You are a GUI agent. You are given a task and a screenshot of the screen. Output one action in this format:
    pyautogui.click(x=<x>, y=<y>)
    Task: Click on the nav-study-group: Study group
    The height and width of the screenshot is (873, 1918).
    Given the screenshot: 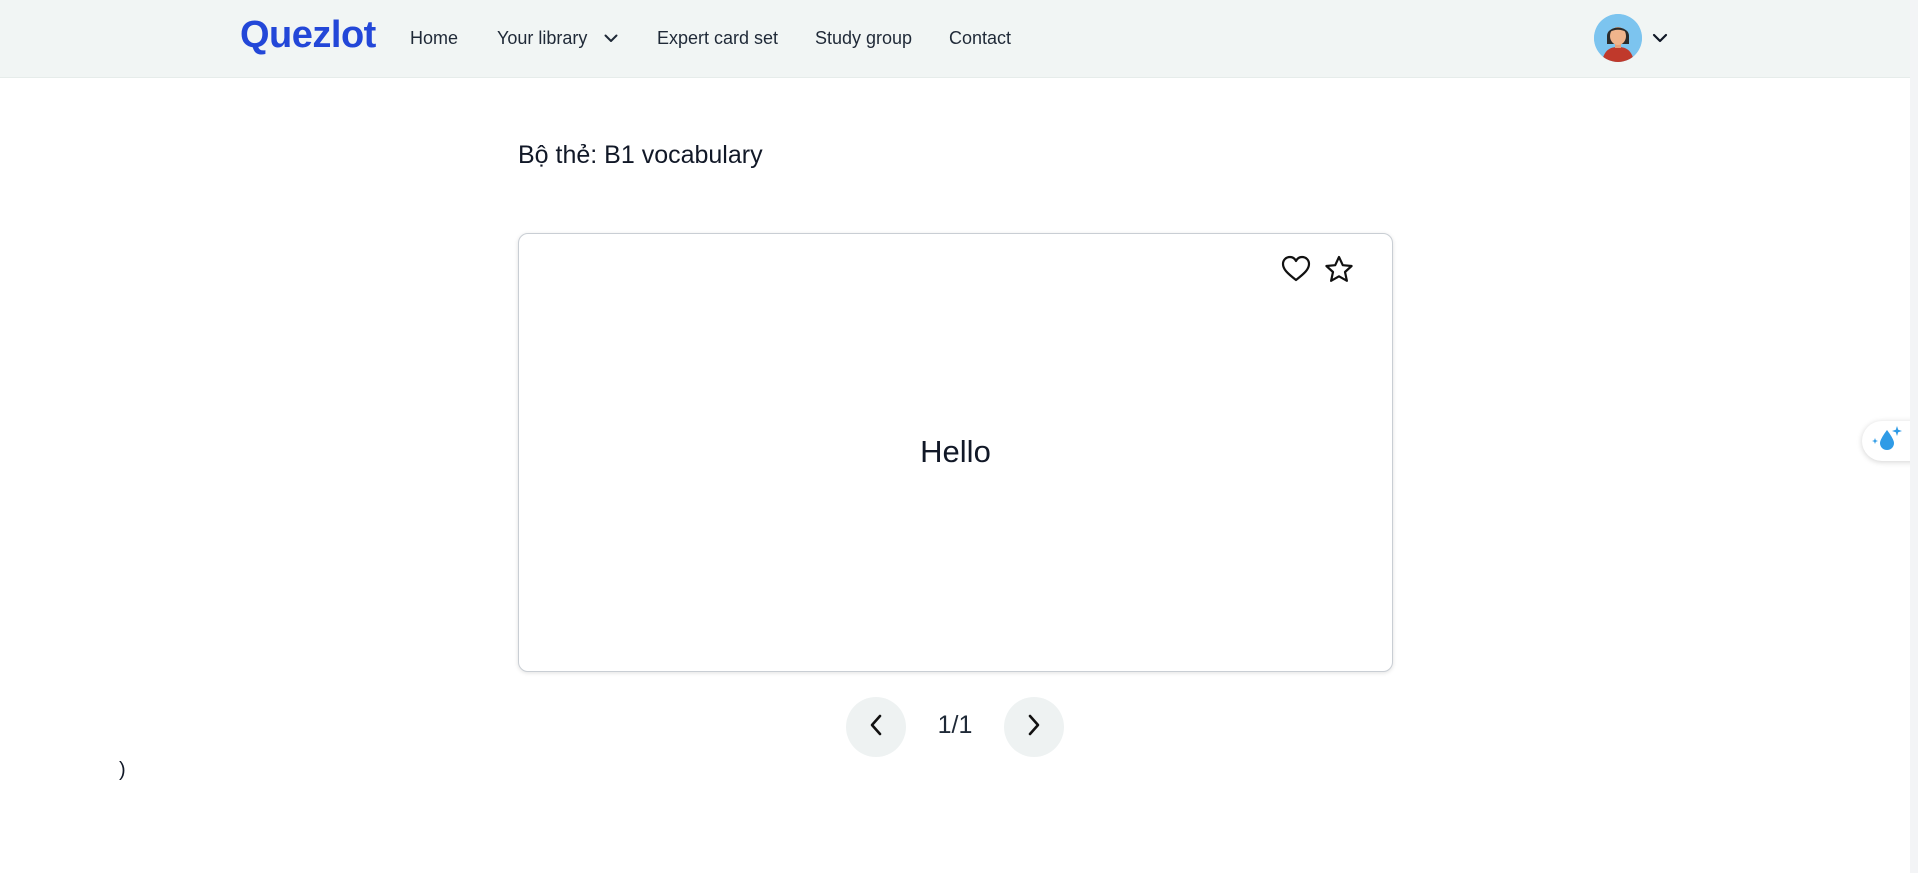 What is the action you would take?
    pyautogui.click(x=863, y=38)
    